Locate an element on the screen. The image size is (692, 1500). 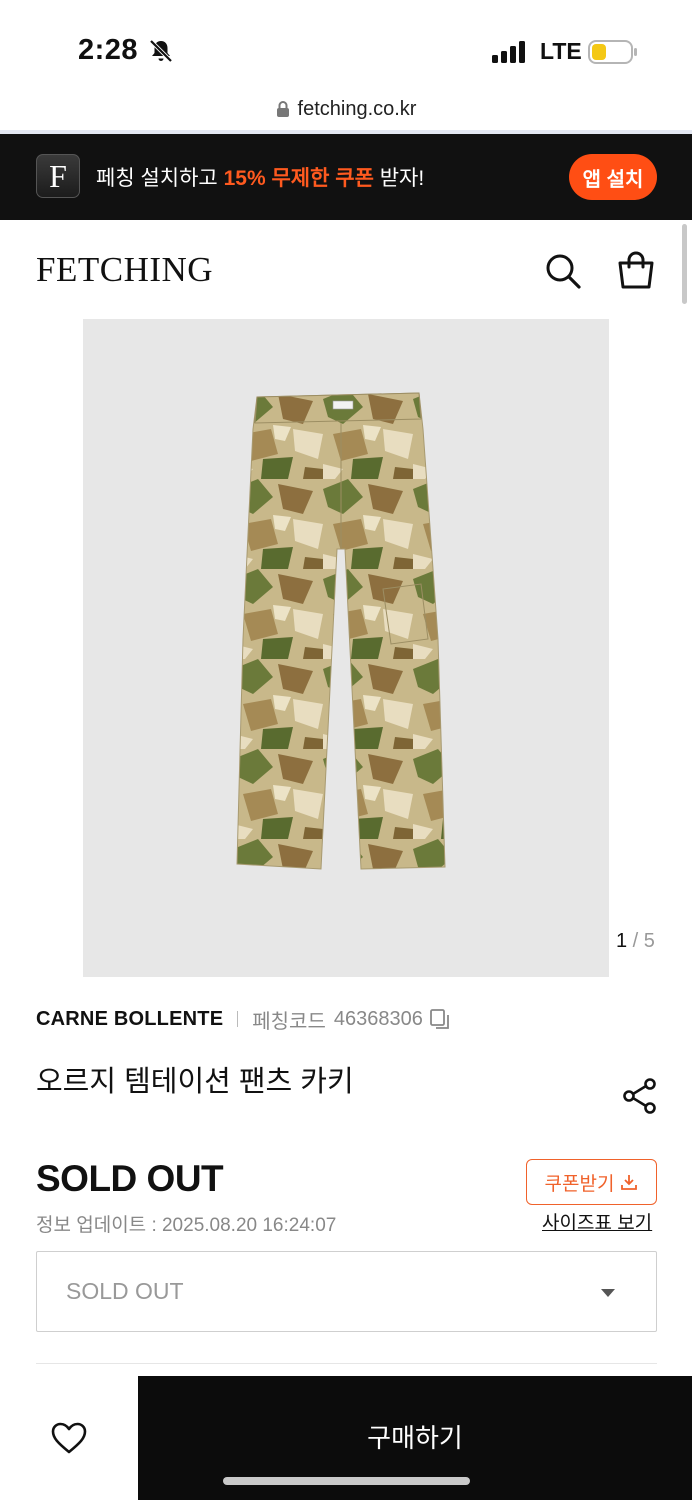
banner-text-suffix: 받자! is located at coordinates (399, 178).